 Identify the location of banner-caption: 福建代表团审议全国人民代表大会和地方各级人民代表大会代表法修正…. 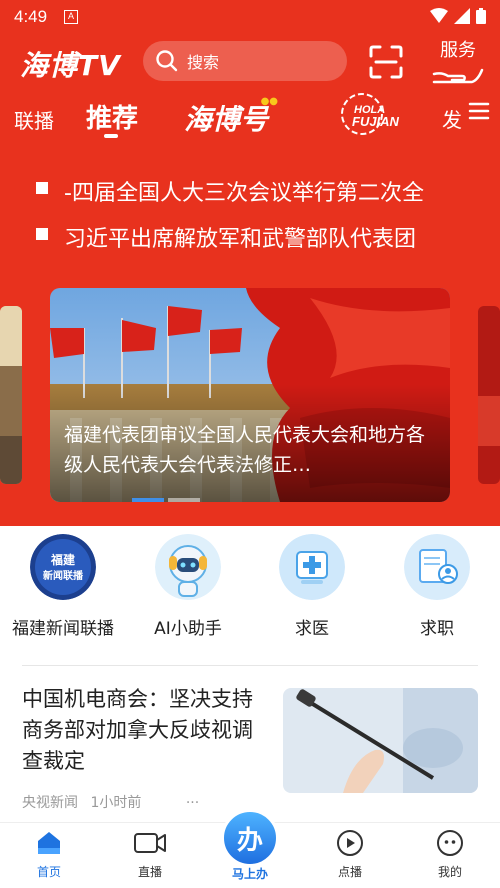
(245, 450).